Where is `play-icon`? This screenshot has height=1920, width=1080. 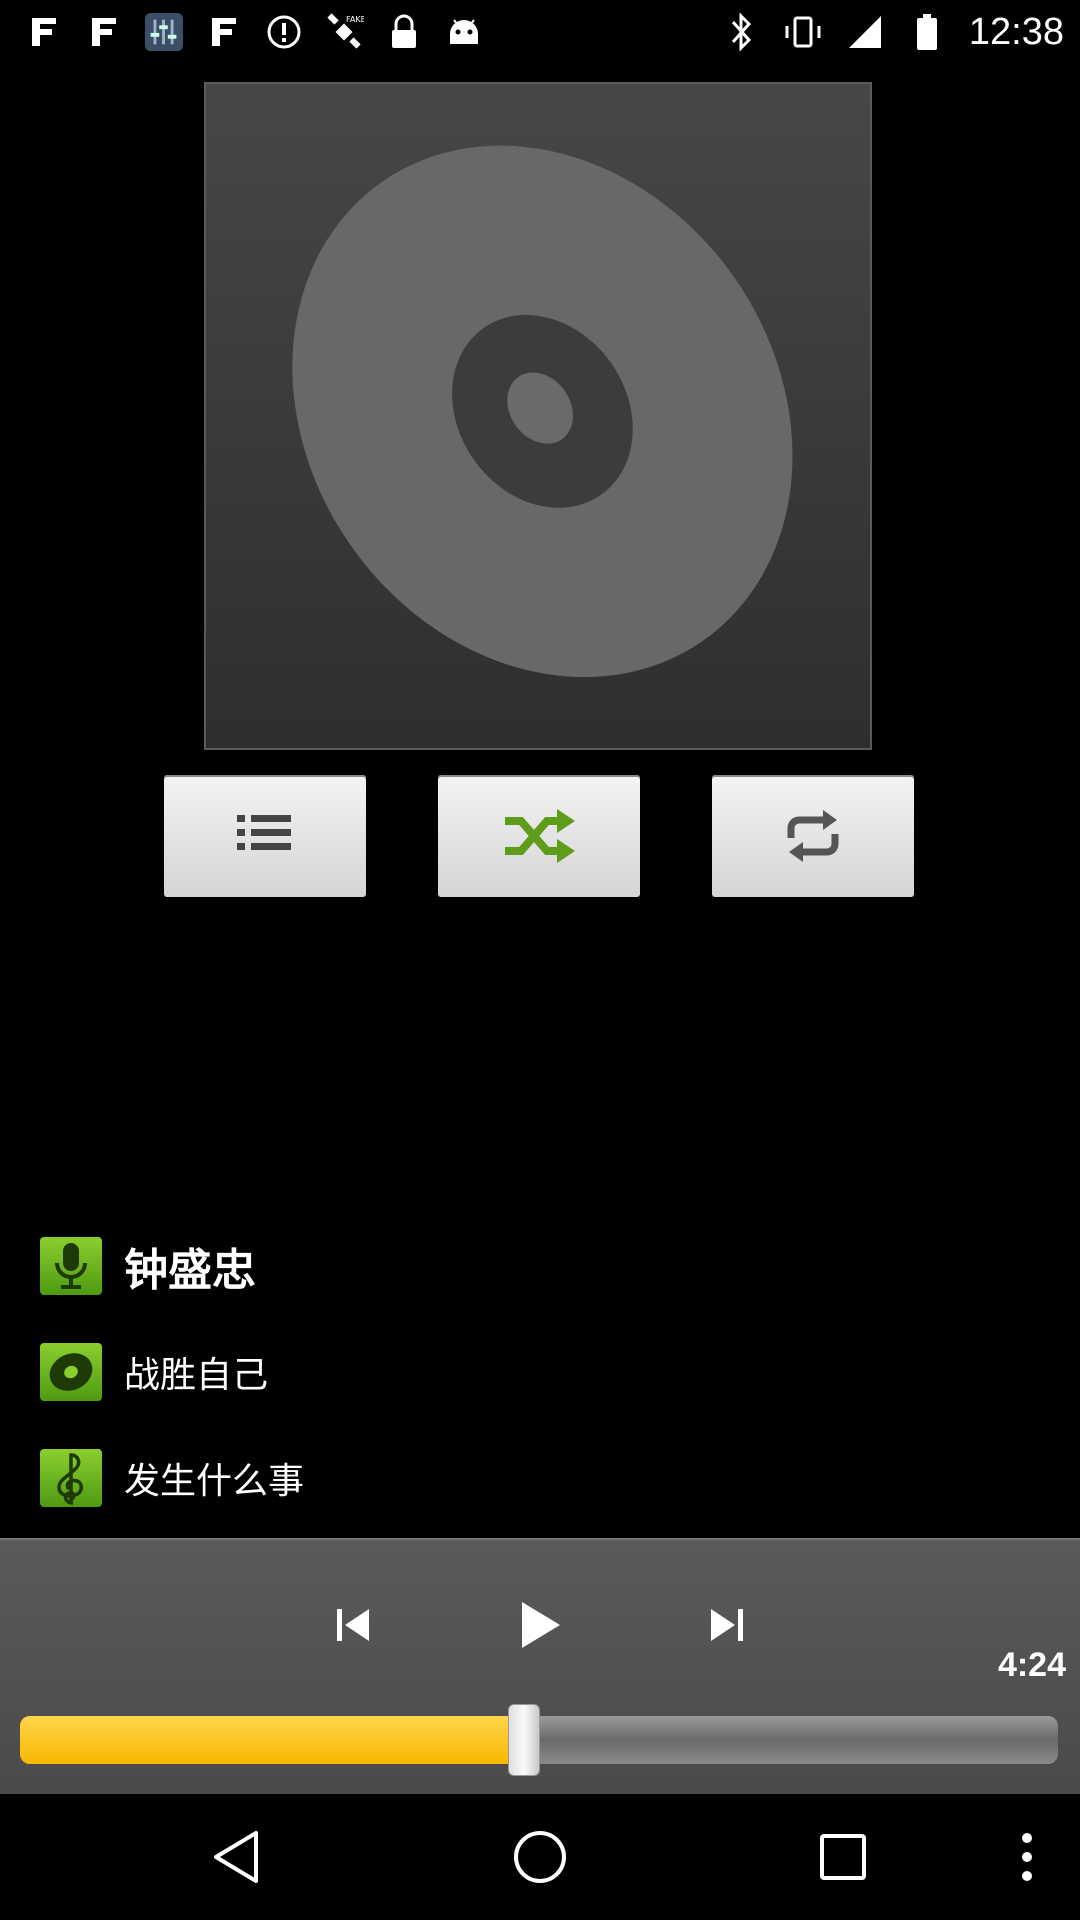
play-icon is located at coordinates (541, 1625).